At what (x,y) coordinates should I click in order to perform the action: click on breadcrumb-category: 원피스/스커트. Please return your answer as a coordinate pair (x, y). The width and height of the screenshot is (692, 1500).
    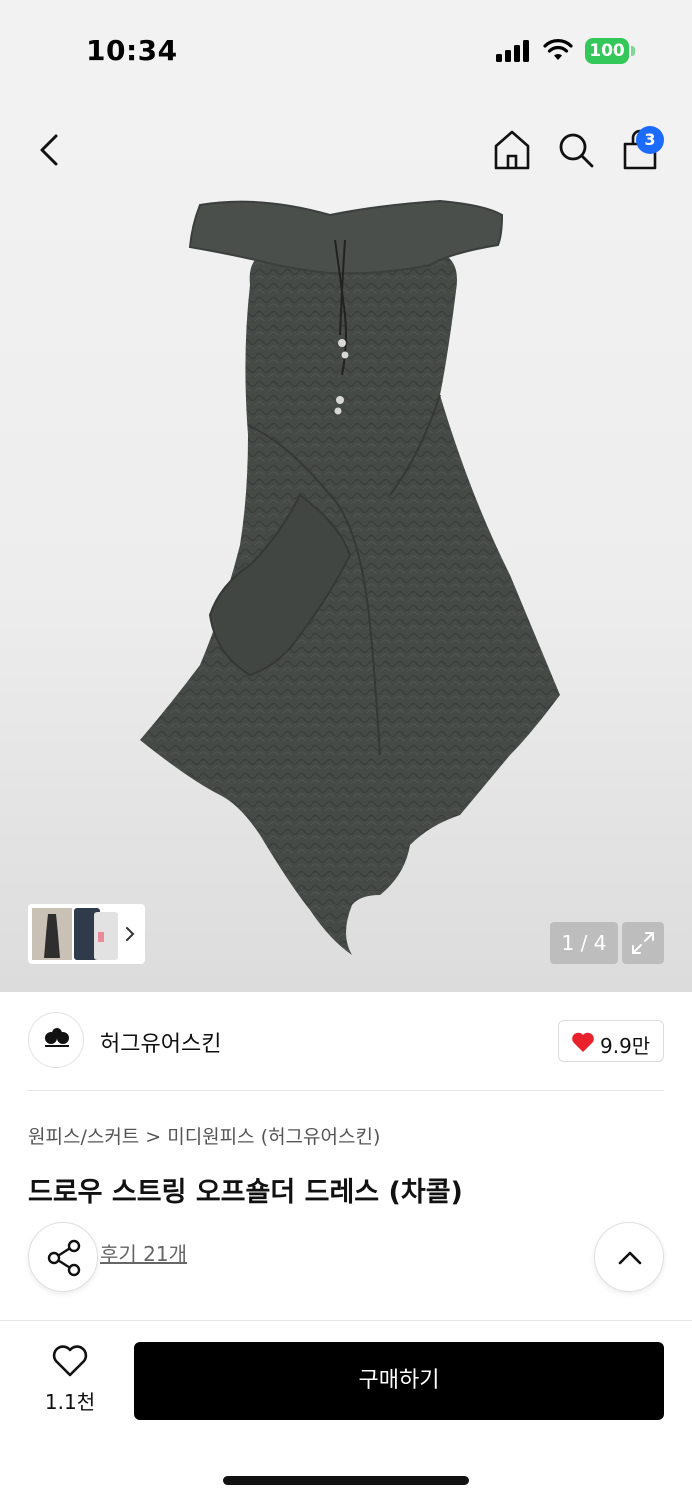
    Looking at the image, I should click on (83, 1137).